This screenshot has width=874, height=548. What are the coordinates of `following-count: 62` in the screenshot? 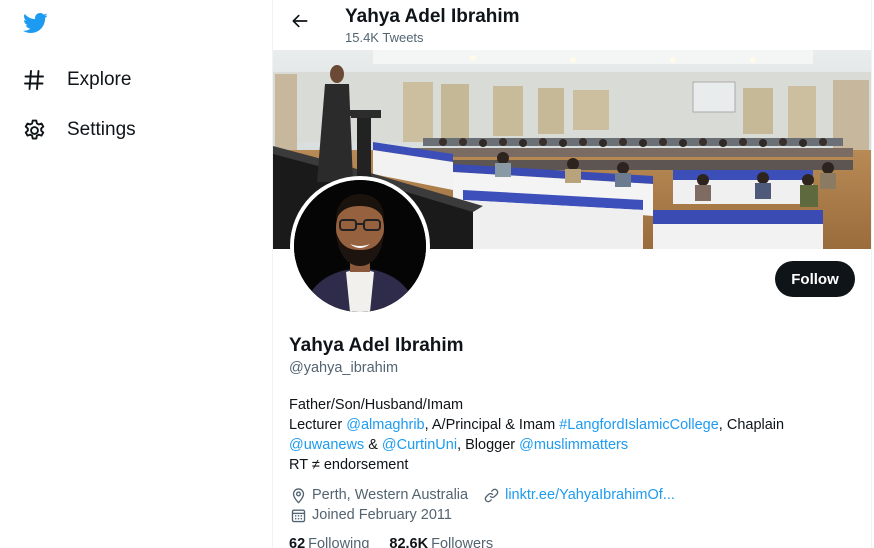 It's located at (297, 542).